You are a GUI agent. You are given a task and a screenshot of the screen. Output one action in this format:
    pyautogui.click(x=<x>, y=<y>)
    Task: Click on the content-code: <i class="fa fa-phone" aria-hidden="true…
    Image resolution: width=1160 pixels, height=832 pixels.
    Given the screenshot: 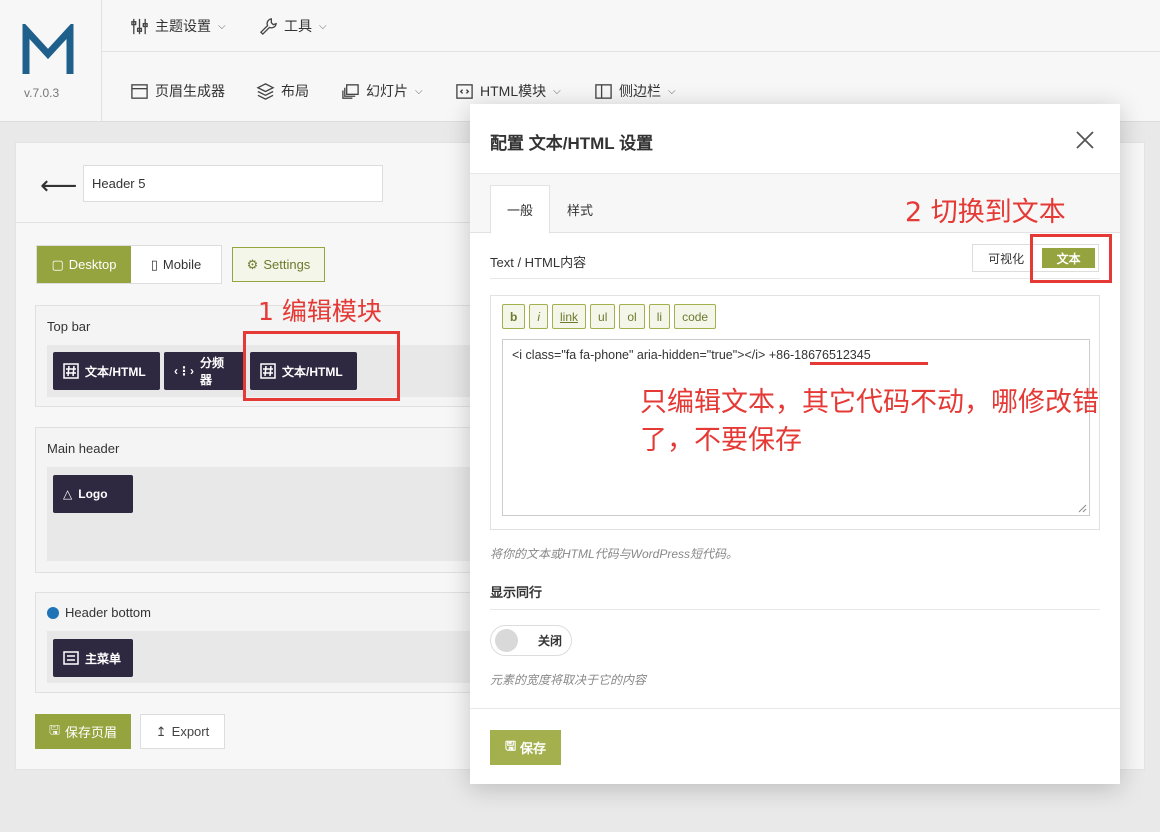 What is the action you would take?
    pyautogui.click(x=639, y=355)
    